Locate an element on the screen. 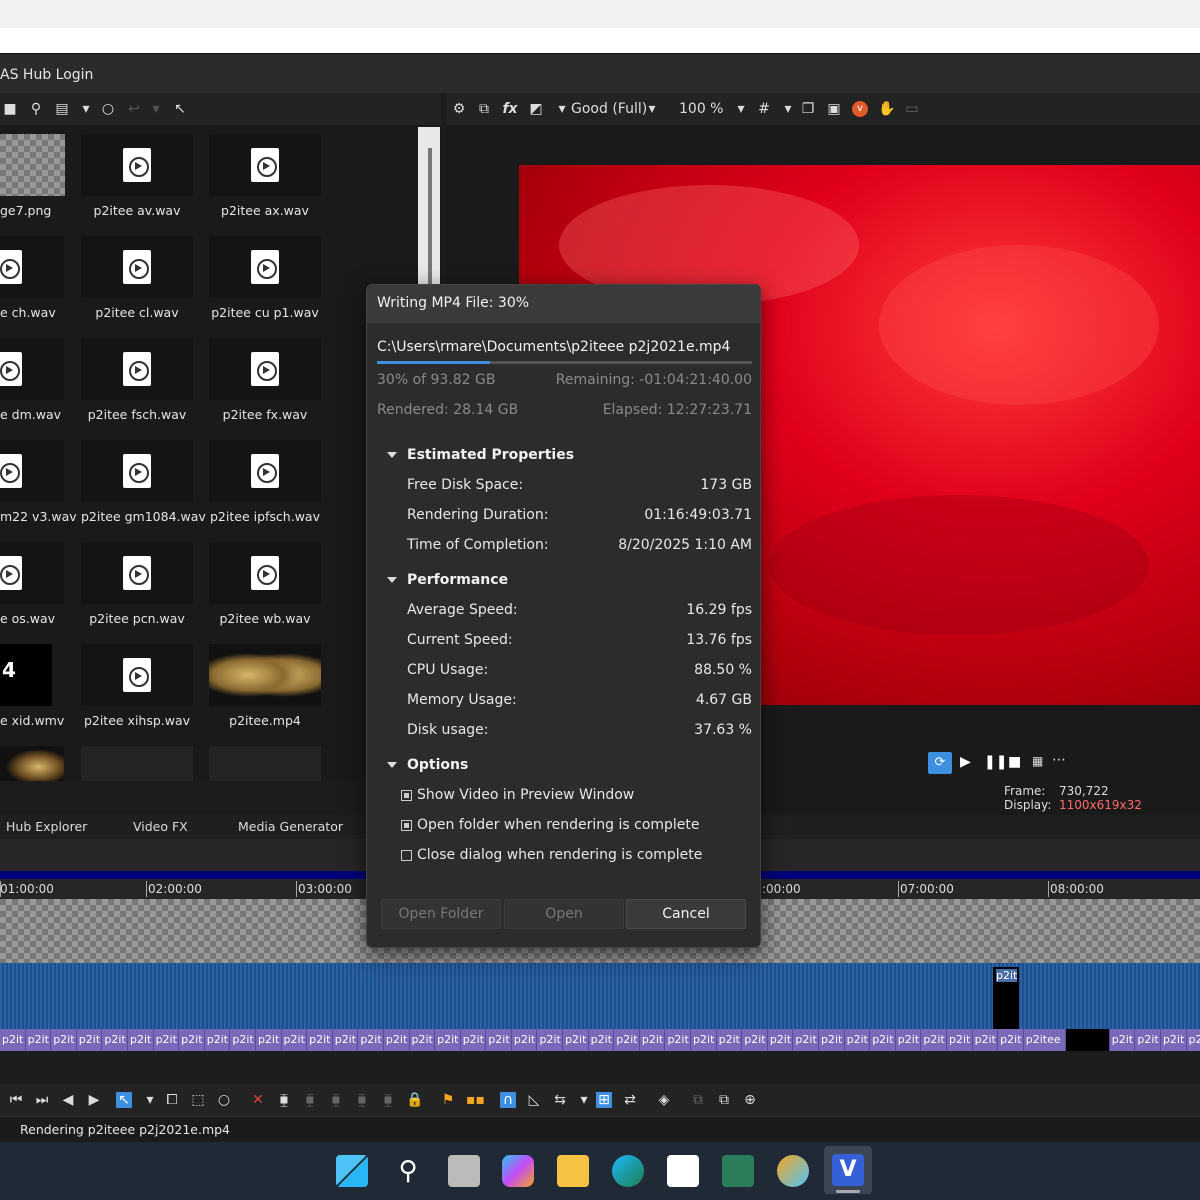 The height and width of the screenshot is (1200, 1200). cancel-button: Cancel is located at coordinates (686, 914).